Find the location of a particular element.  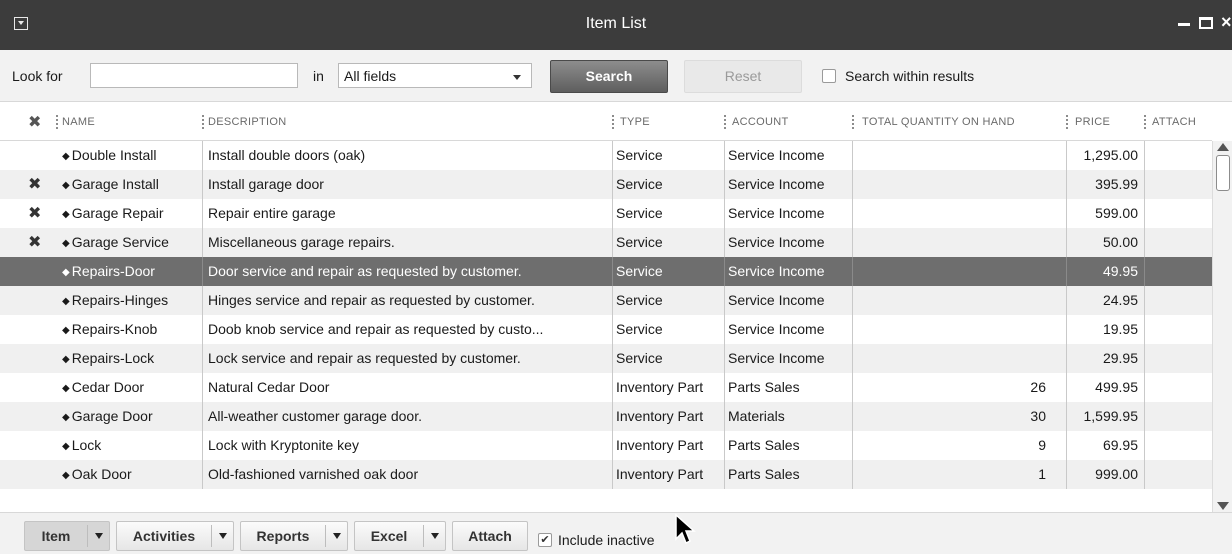

column-header-description: DESCRIPTION is located at coordinates (247, 122).